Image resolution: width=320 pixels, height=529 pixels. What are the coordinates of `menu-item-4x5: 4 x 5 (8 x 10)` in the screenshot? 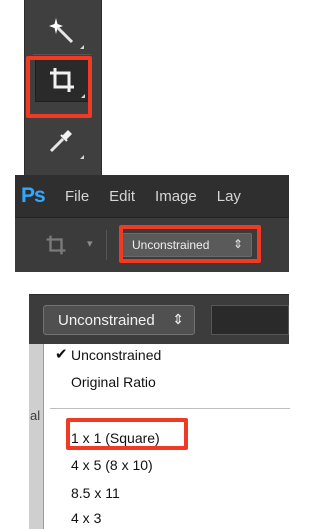 It's located at (112, 465).